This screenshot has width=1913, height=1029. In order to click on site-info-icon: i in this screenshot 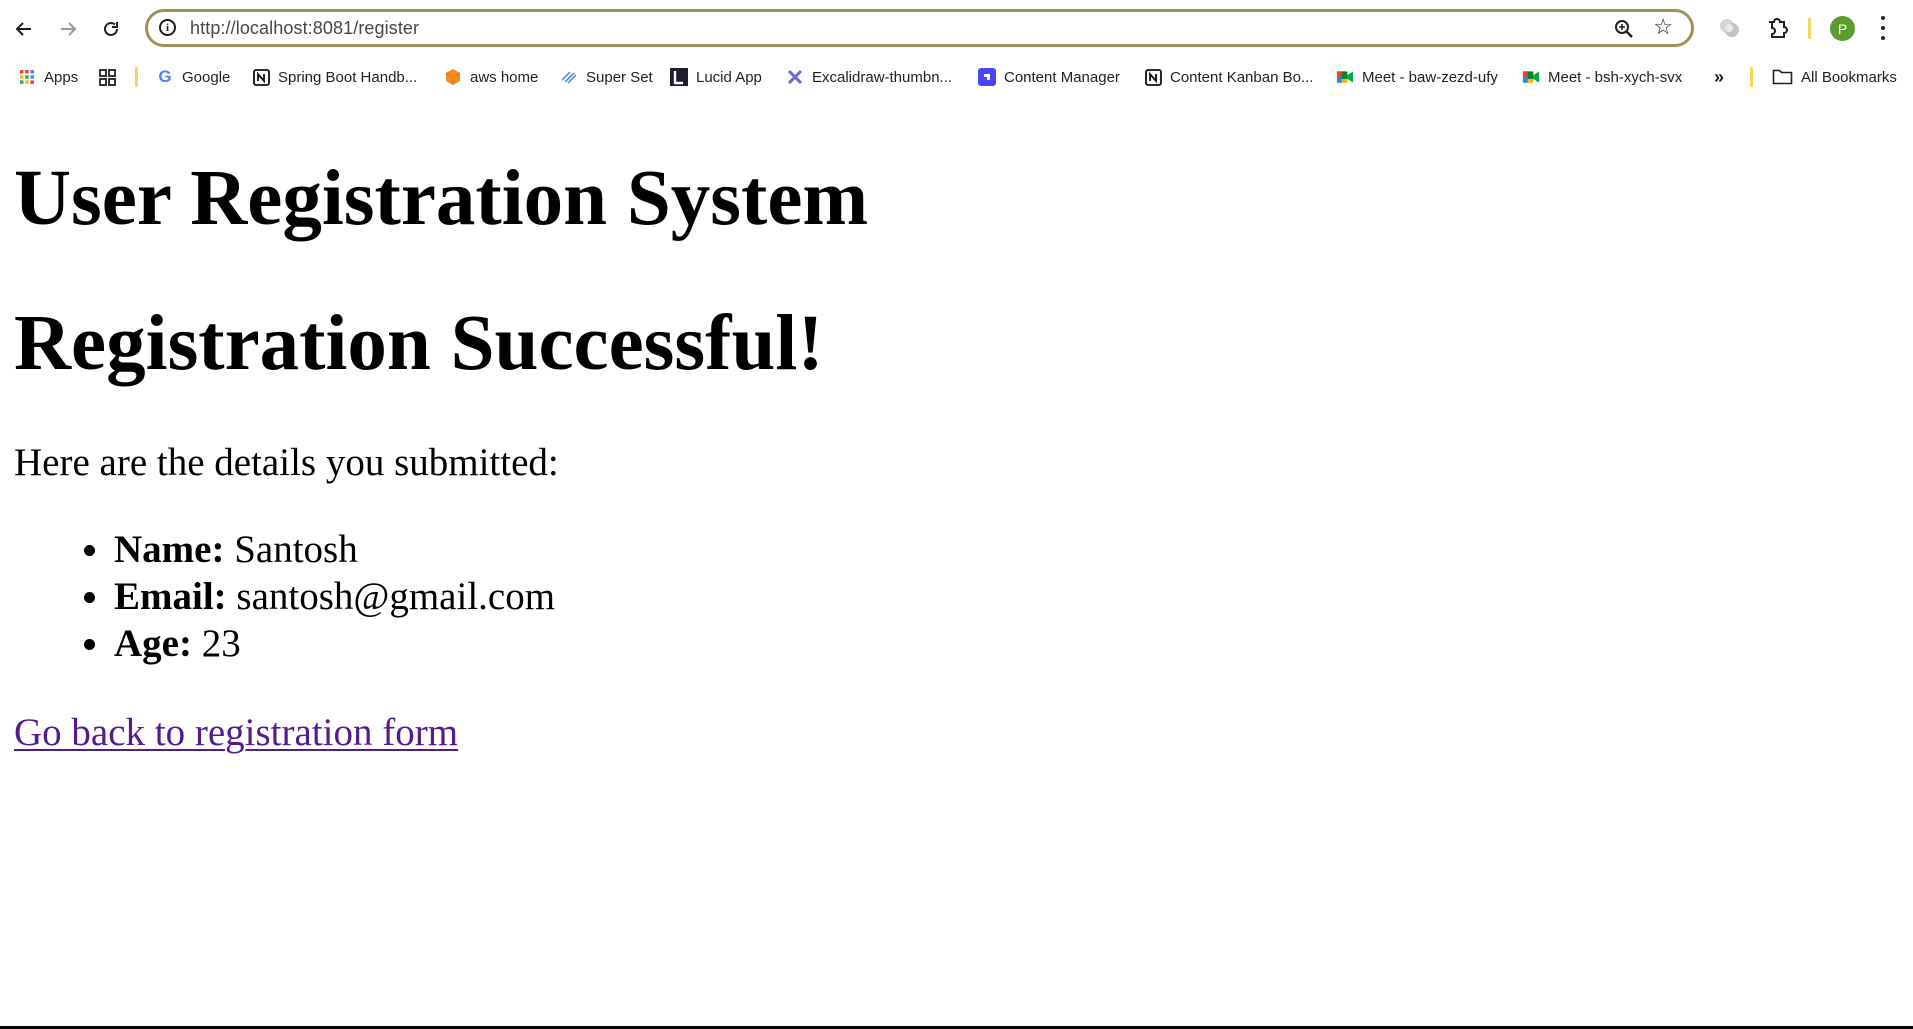, I will do `click(167, 27)`.